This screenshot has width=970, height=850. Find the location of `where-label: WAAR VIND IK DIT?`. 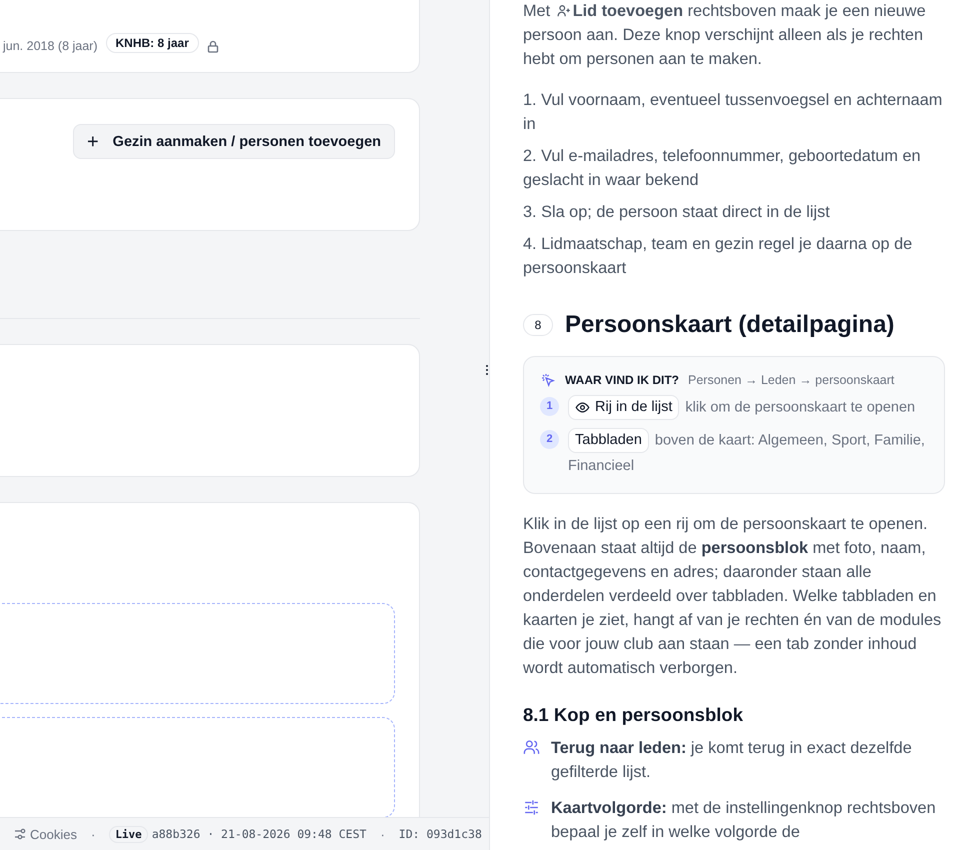

where-label: WAAR VIND IK DIT? is located at coordinates (622, 380).